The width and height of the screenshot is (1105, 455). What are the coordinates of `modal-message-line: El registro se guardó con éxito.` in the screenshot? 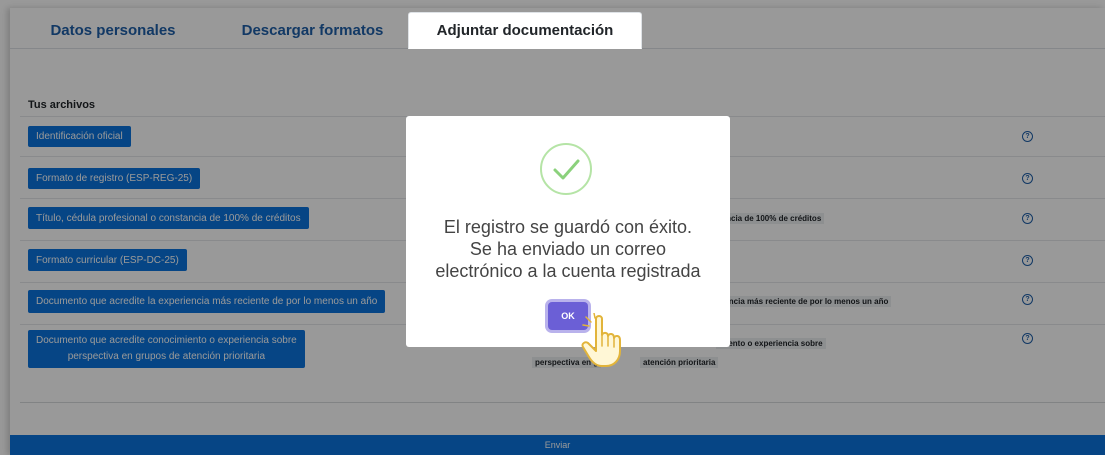 It's located at (568, 227).